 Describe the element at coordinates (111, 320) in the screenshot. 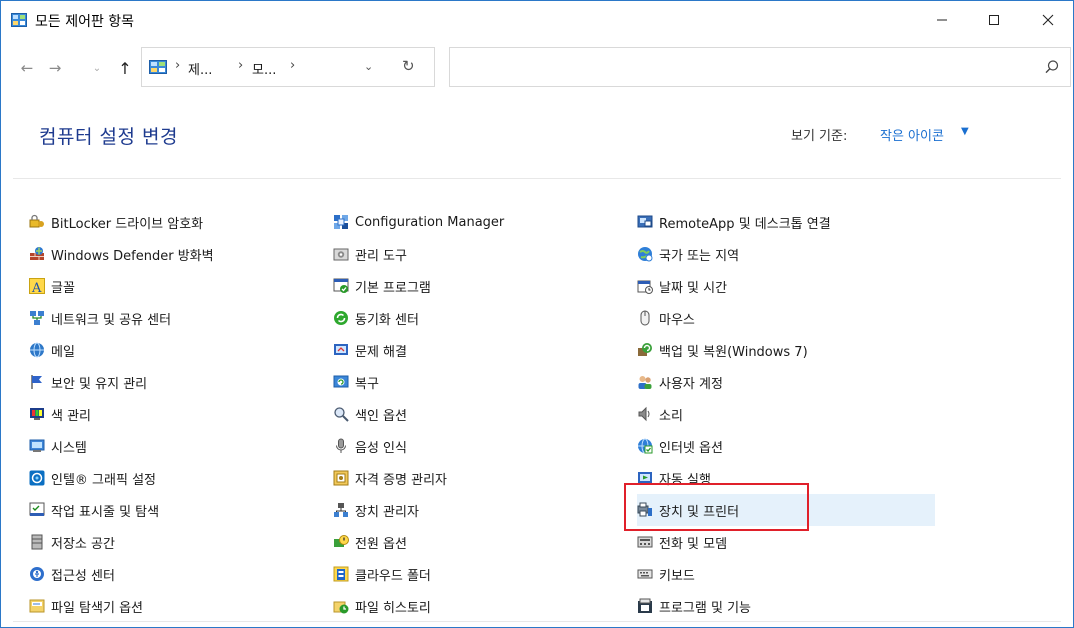

I see `control-panel-item-label: 네트워크 및 공유 센터` at that location.